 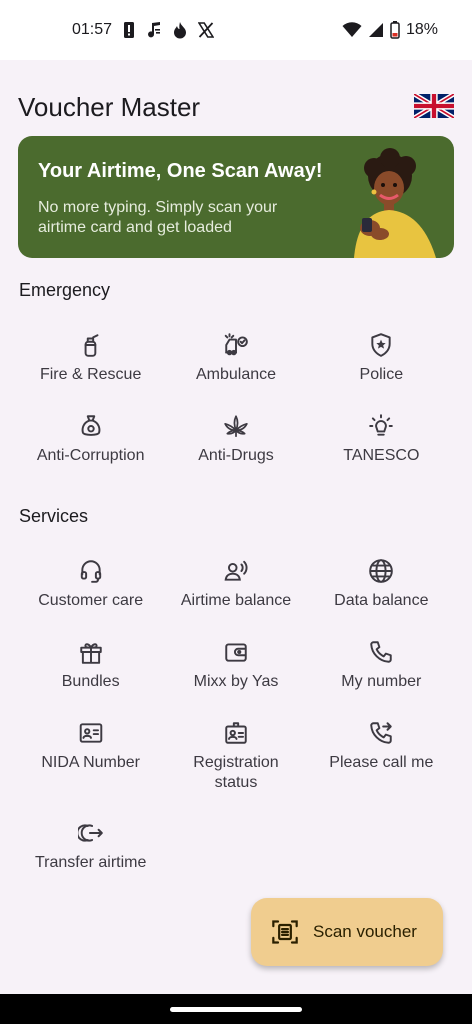 I want to click on tile-label: Police, so click(x=381, y=374).